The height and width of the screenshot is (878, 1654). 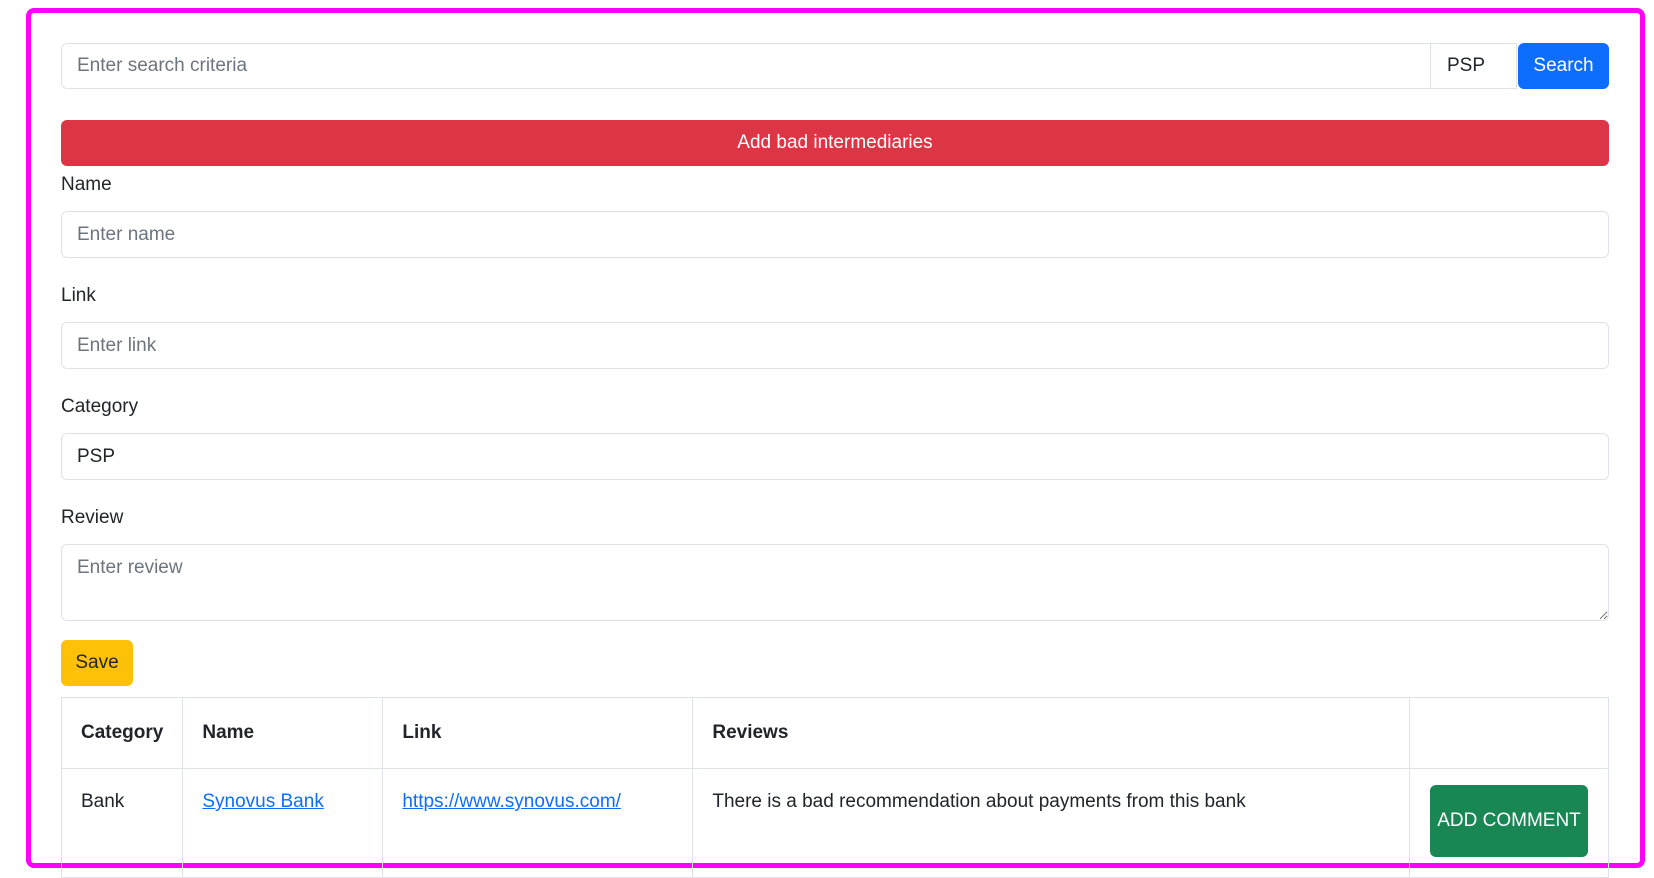 What do you see at coordinates (538, 823) in the screenshot?
I see `row-link-cell: https://www.synovus.com/` at bounding box center [538, 823].